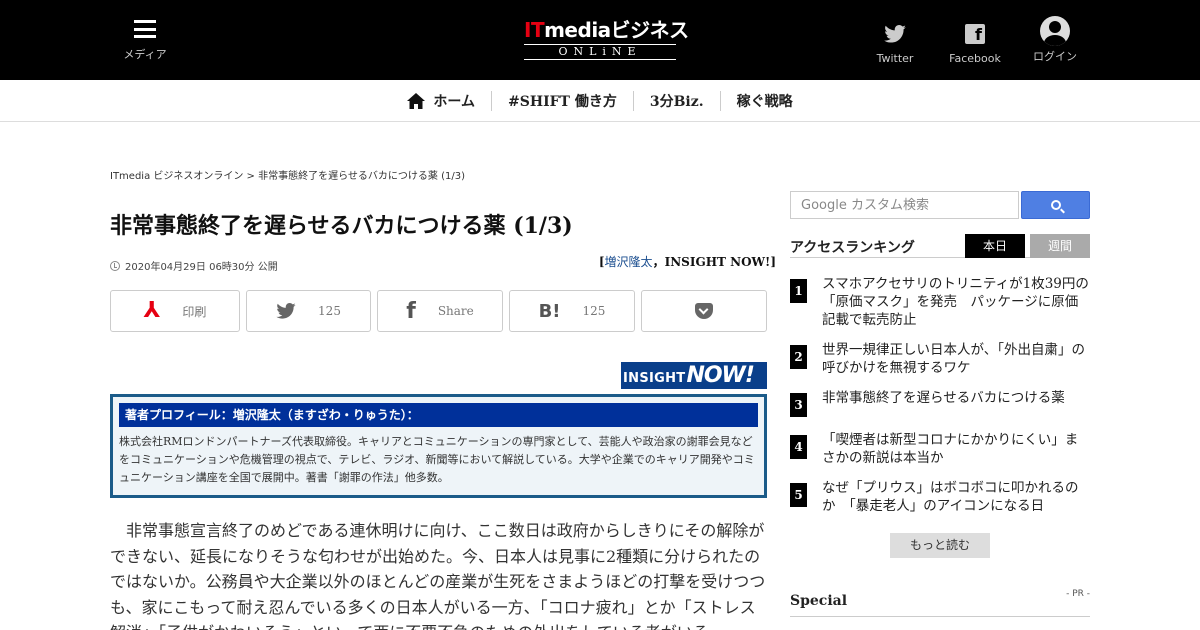  Describe the element at coordinates (904, 205) in the screenshot. I see `search-input` at that location.